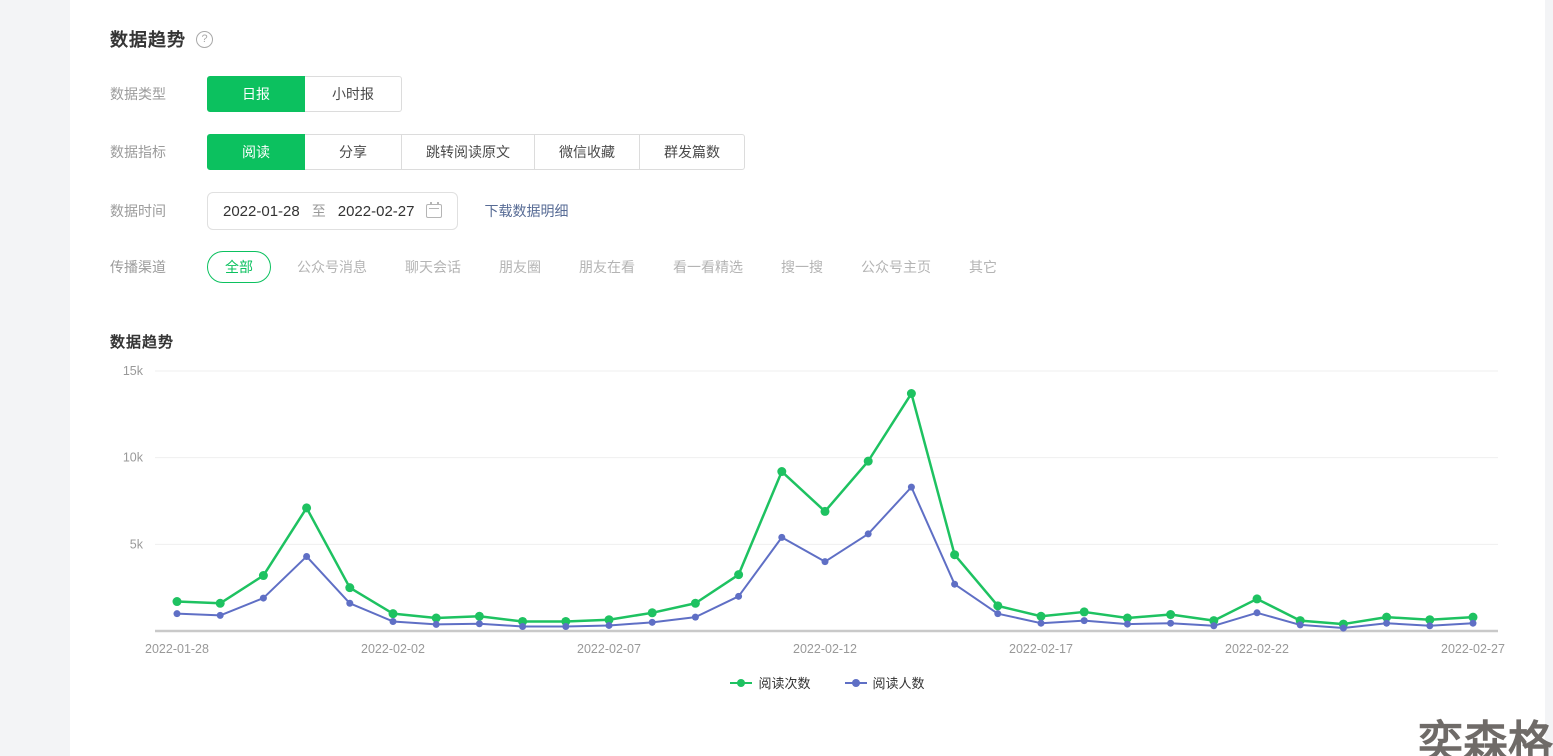 The width and height of the screenshot is (1553, 756). Describe the element at coordinates (827, 682) in the screenshot. I see `chart-legend: 阅读次数 阅读人数` at that location.